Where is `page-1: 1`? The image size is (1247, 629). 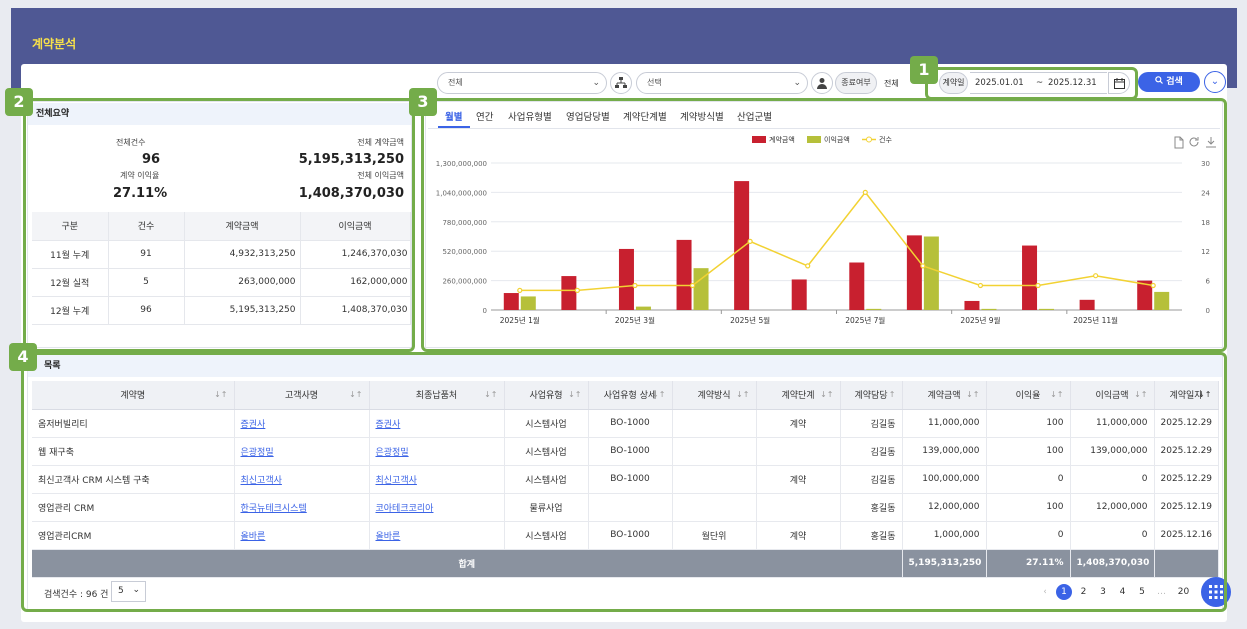
page-1: 1 is located at coordinates (1064, 592).